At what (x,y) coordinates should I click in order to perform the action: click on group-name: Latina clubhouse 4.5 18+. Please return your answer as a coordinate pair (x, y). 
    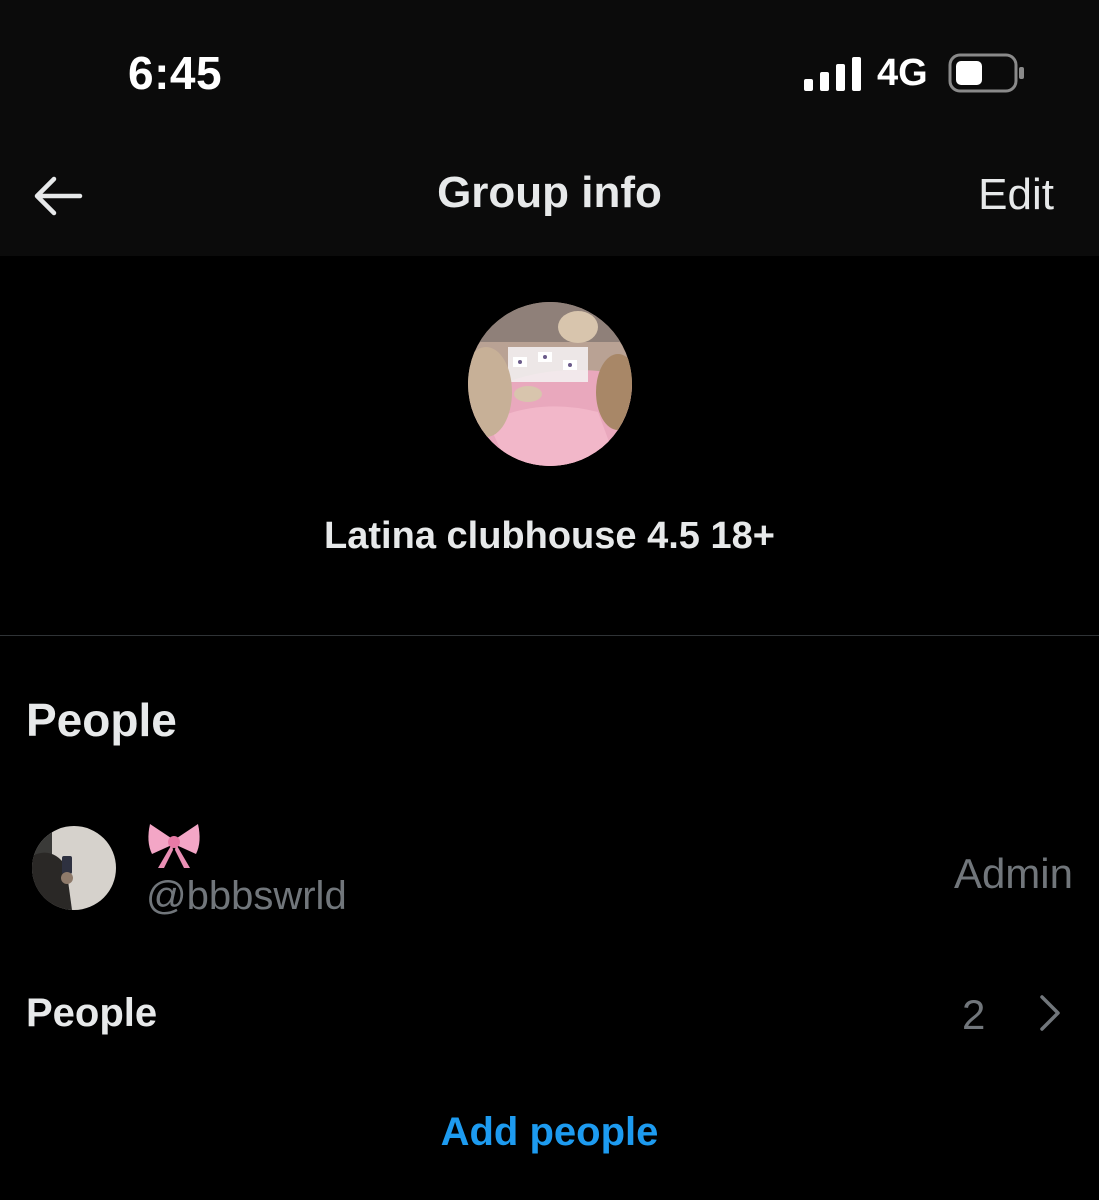
    Looking at the image, I should click on (549, 536).